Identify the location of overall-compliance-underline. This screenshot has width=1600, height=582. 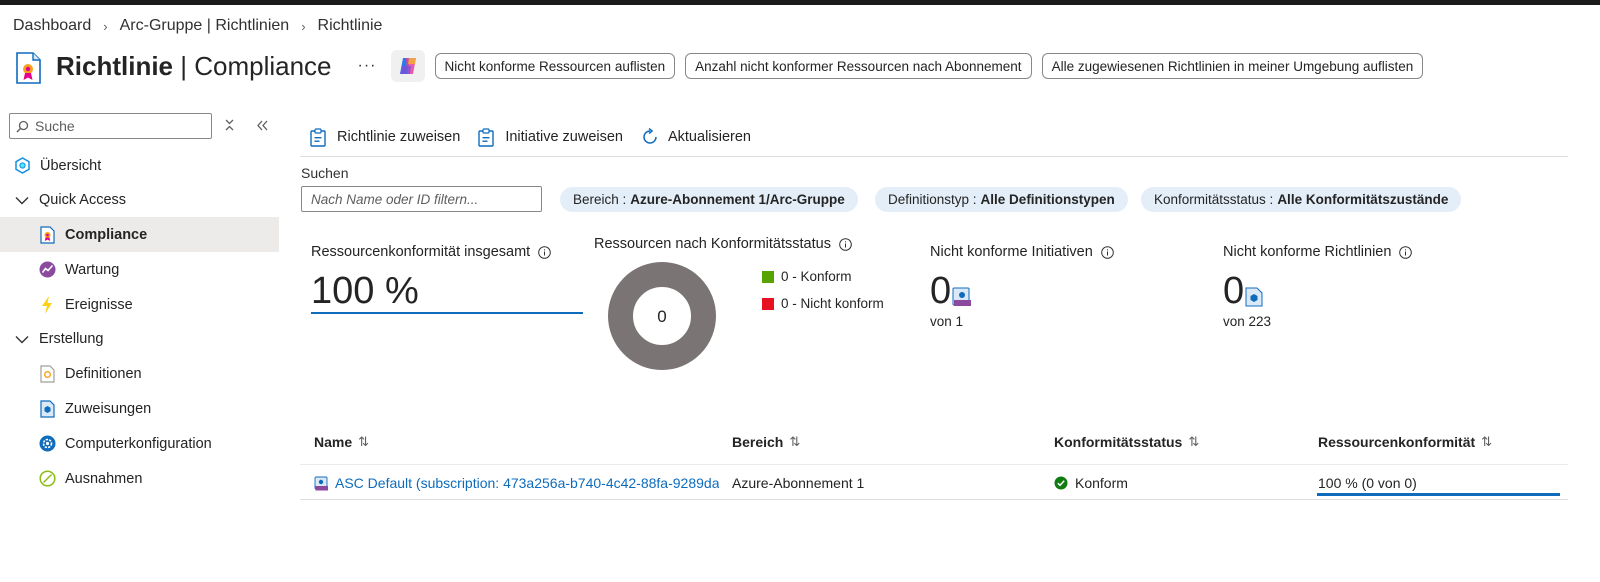
(447, 313).